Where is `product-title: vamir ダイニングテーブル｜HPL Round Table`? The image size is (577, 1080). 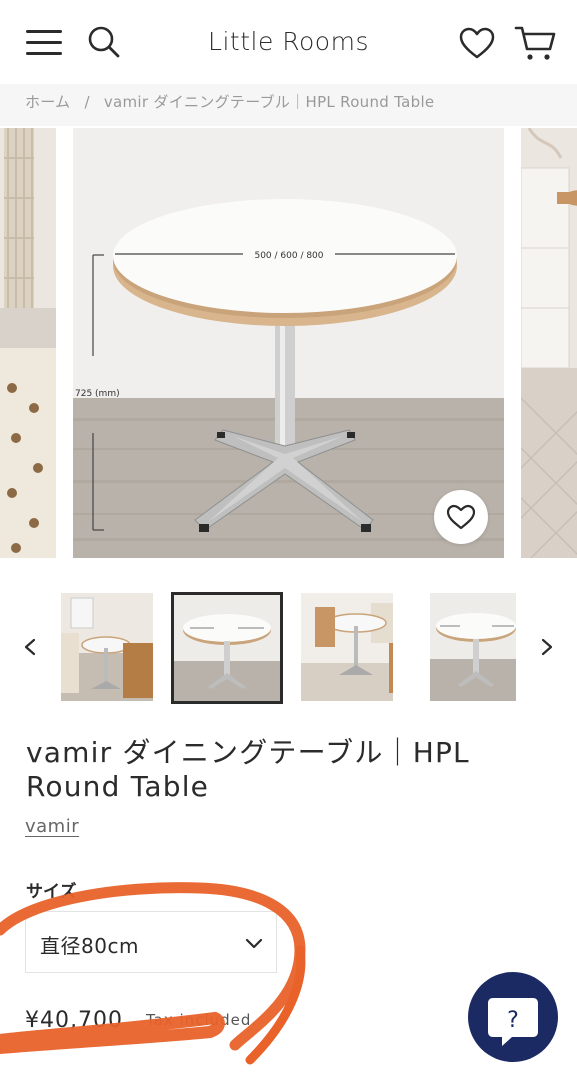 product-title: vamir ダイニングテーブル｜HPL Round Table is located at coordinates (248, 769).